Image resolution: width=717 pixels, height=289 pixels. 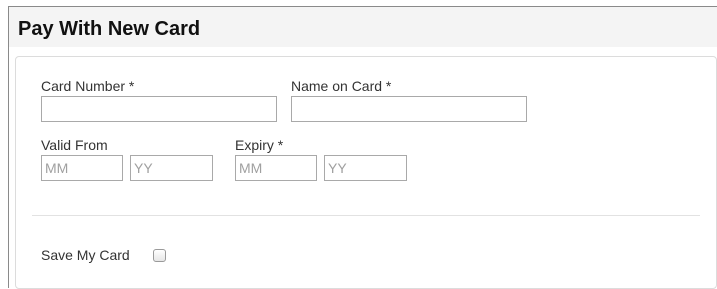 I want to click on valid-from-label: Valid From, so click(x=74, y=145).